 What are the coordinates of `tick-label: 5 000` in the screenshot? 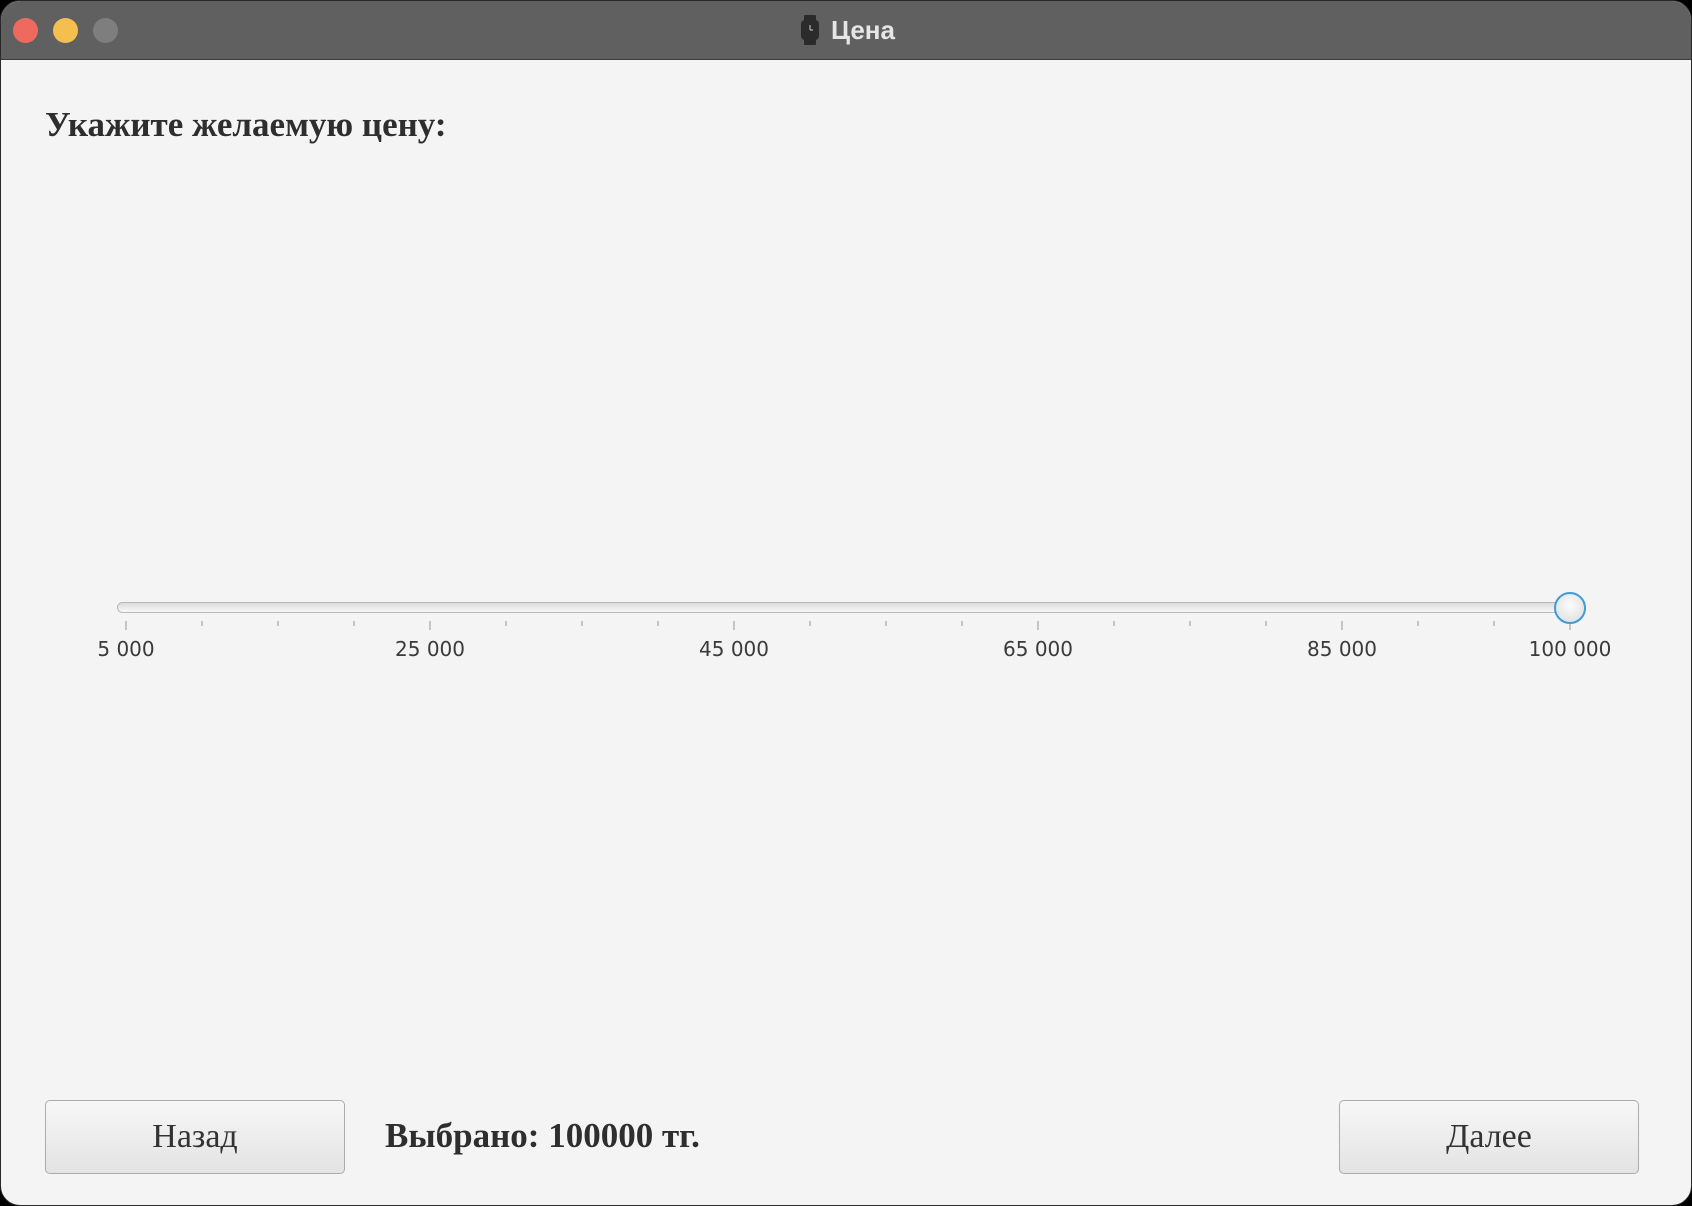 It's located at (126, 649).